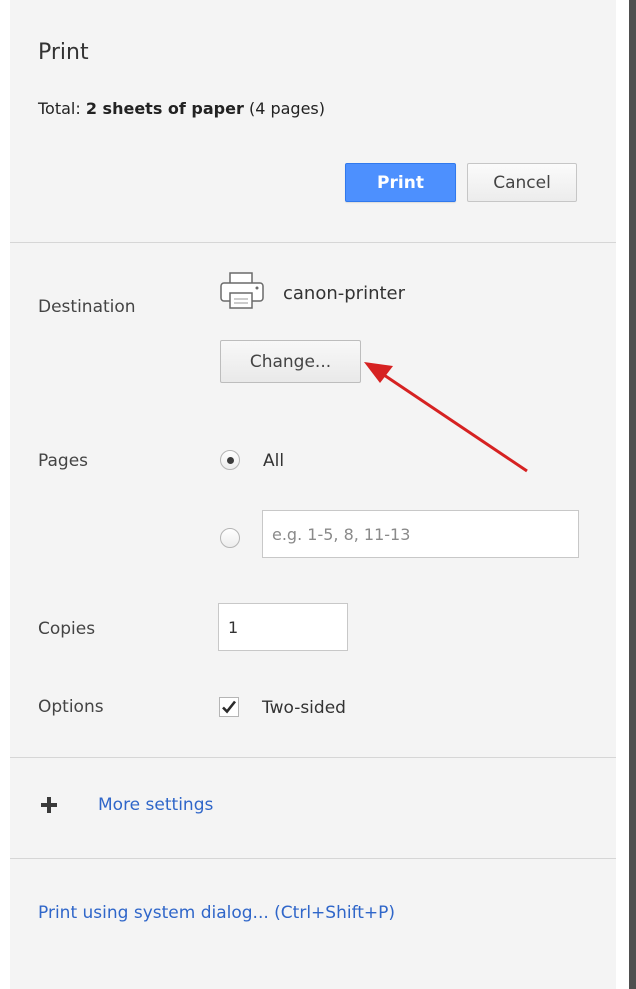  What do you see at coordinates (632, 494) in the screenshot?
I see `preview-divider` at bounding box center [632, 494].